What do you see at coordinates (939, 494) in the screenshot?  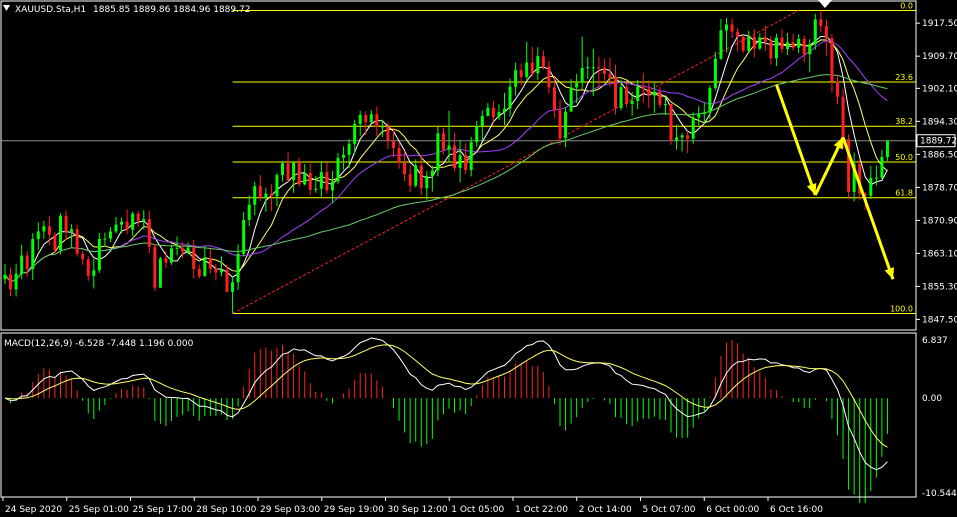 I see `macd-tick-label: -10.544` at bounding box center [939, 494].